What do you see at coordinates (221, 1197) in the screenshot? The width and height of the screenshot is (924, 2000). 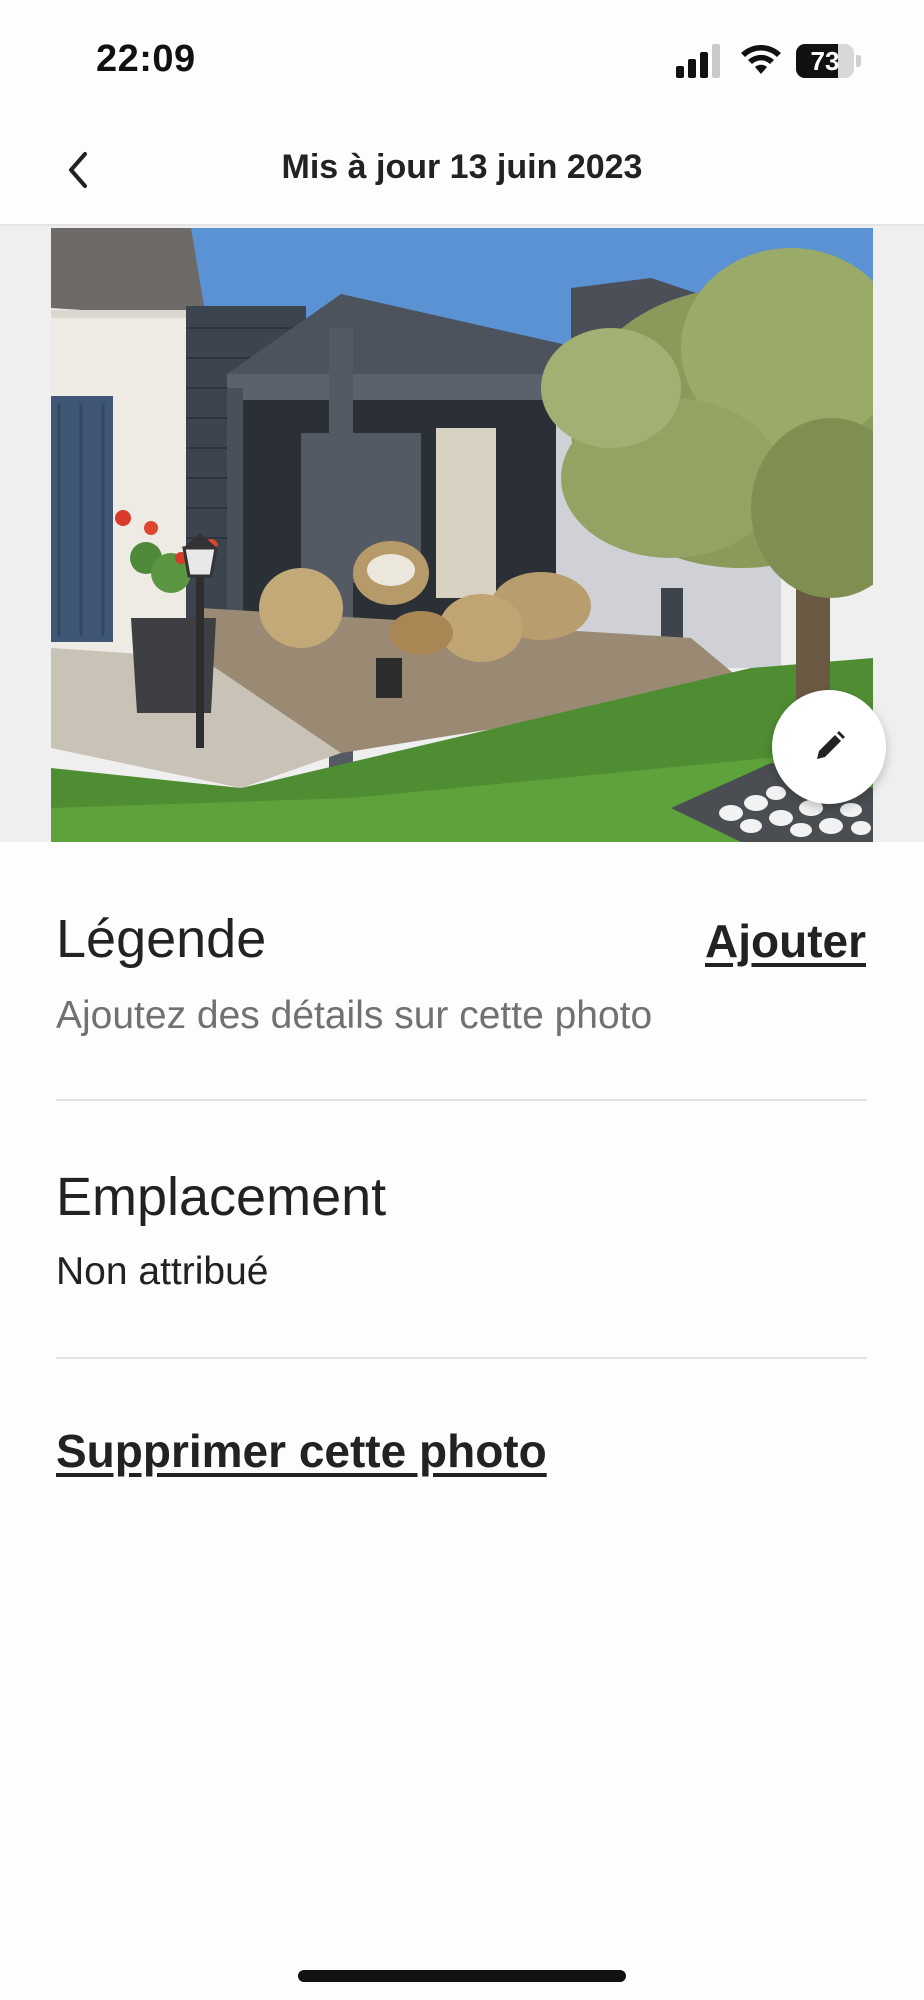 I see `location-title: Emplacement` at bounding box center [221, 1197].